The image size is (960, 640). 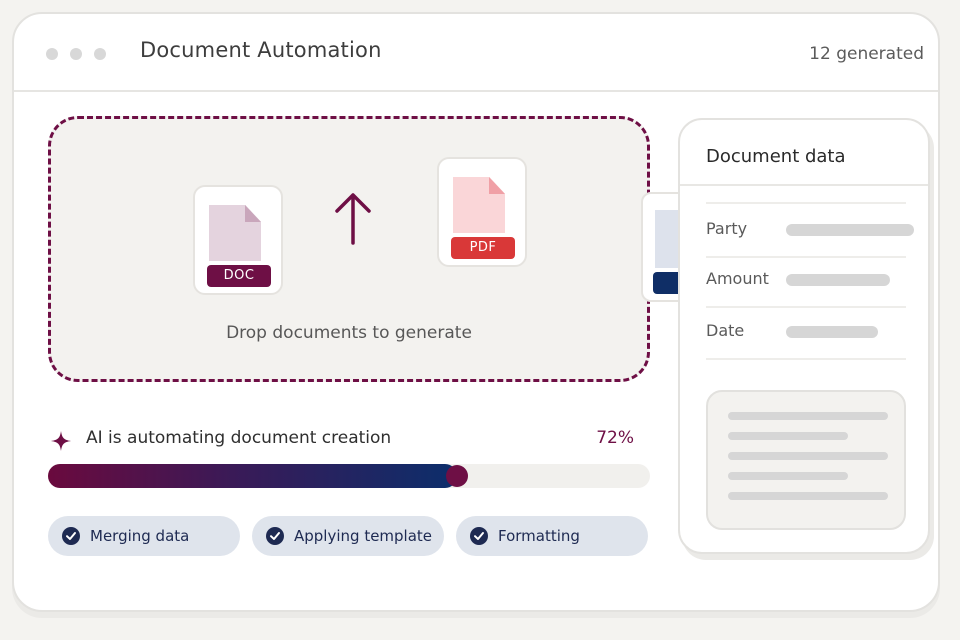 I want to click on field-row-party: Party, so click(x=810, y=230).